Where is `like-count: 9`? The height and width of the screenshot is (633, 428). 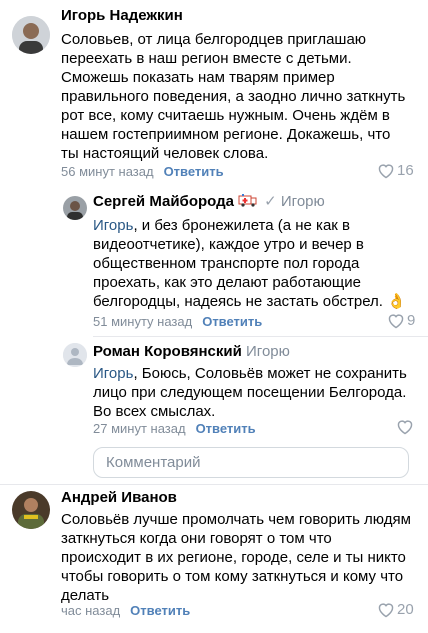
like-count: 9 is located at coordinates (411, 320).